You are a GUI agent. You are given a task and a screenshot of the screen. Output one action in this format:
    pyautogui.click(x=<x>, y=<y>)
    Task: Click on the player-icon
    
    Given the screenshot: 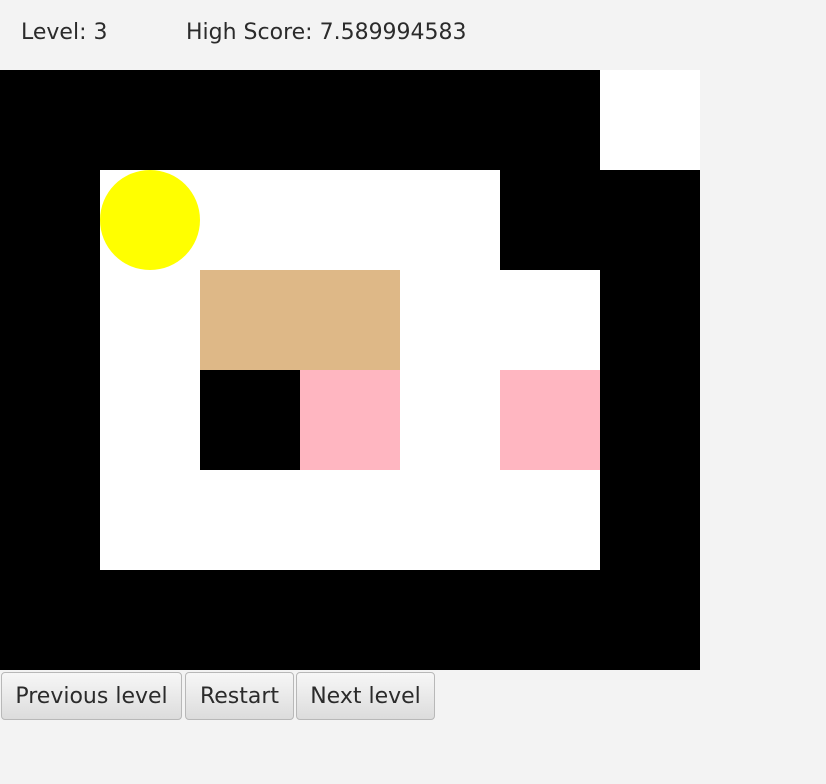 What is the action you would take?
    pyautogui.click(x=150, y=220)
    